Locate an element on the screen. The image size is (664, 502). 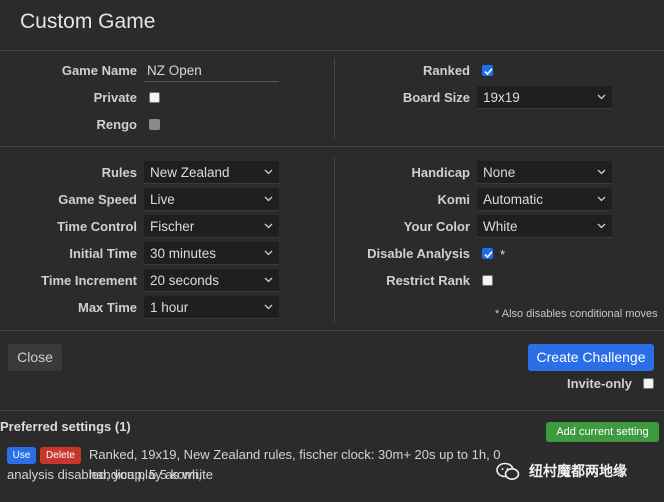
rules-value: New Zealand is located at coordinates (190, 172).